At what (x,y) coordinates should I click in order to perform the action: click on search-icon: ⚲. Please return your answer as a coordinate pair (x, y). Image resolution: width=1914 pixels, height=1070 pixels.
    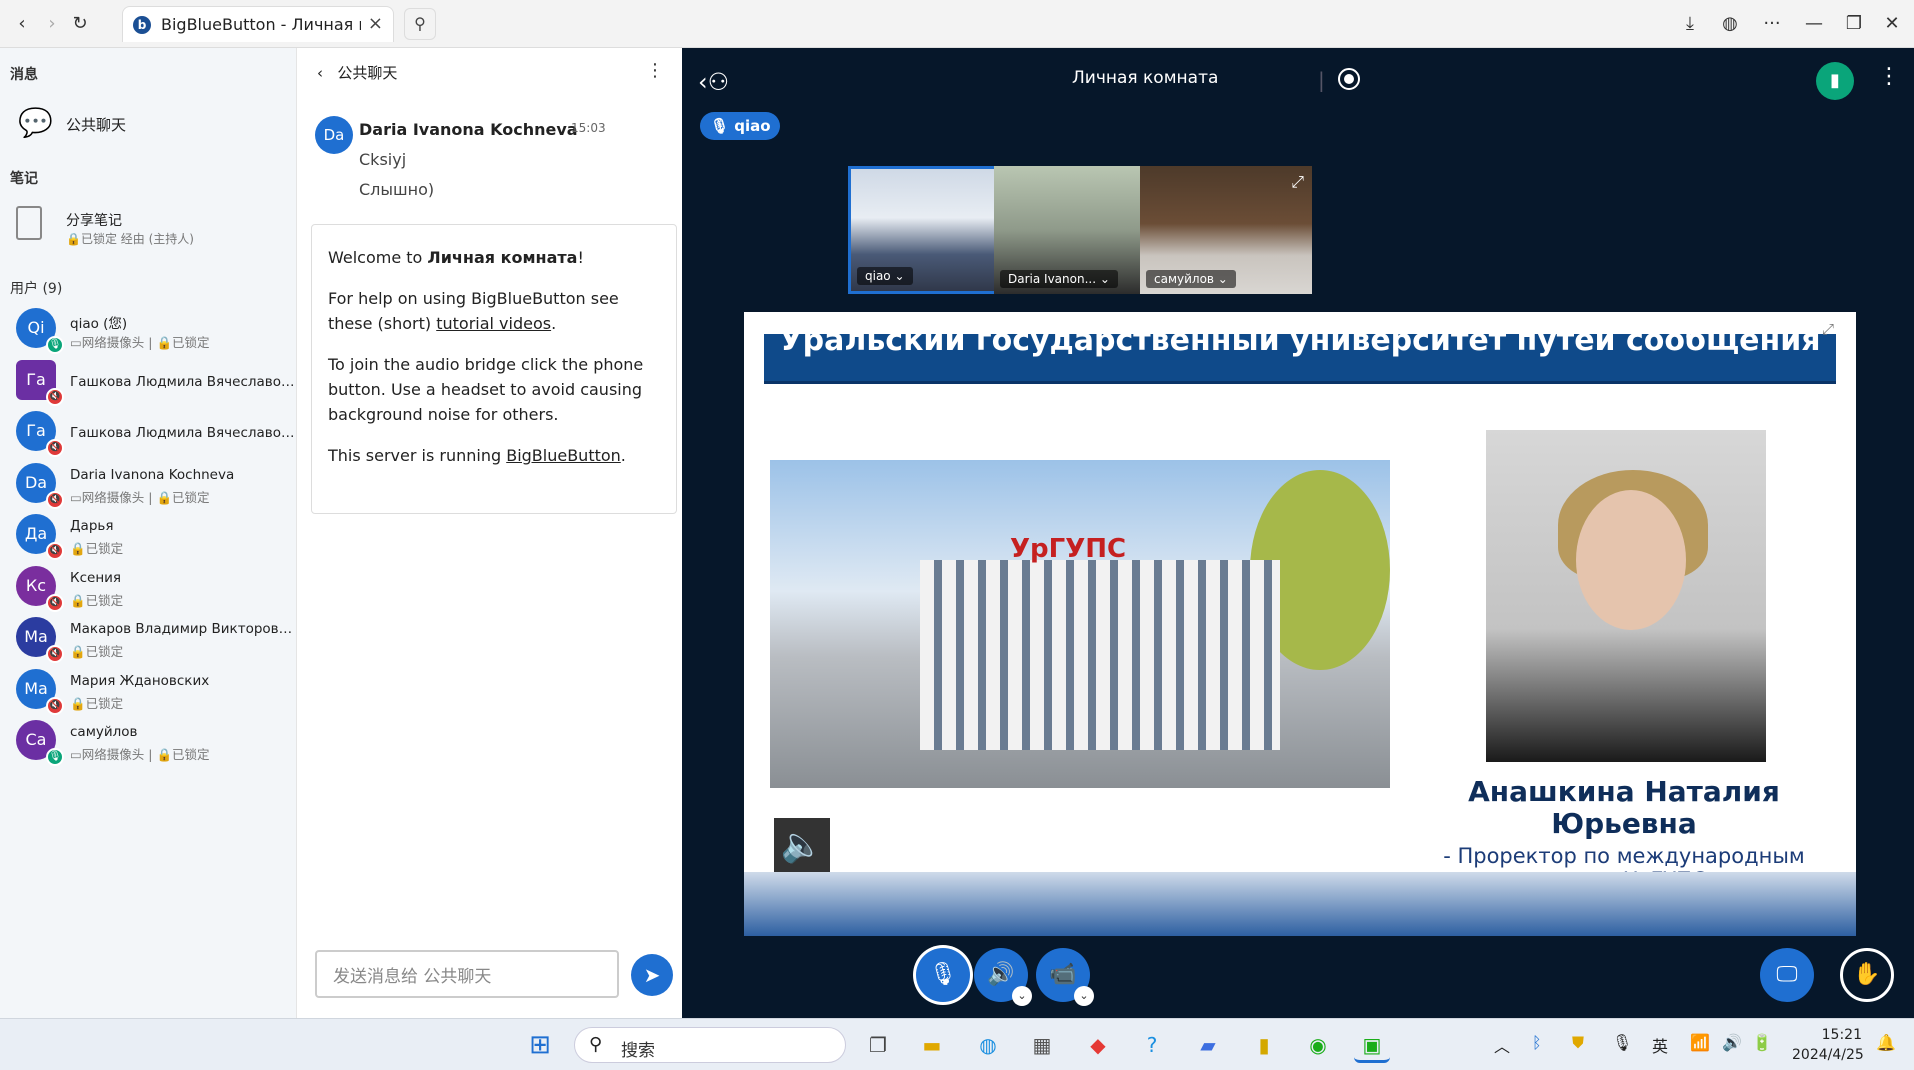
    Looking at the image, I should click on (596, 1044).